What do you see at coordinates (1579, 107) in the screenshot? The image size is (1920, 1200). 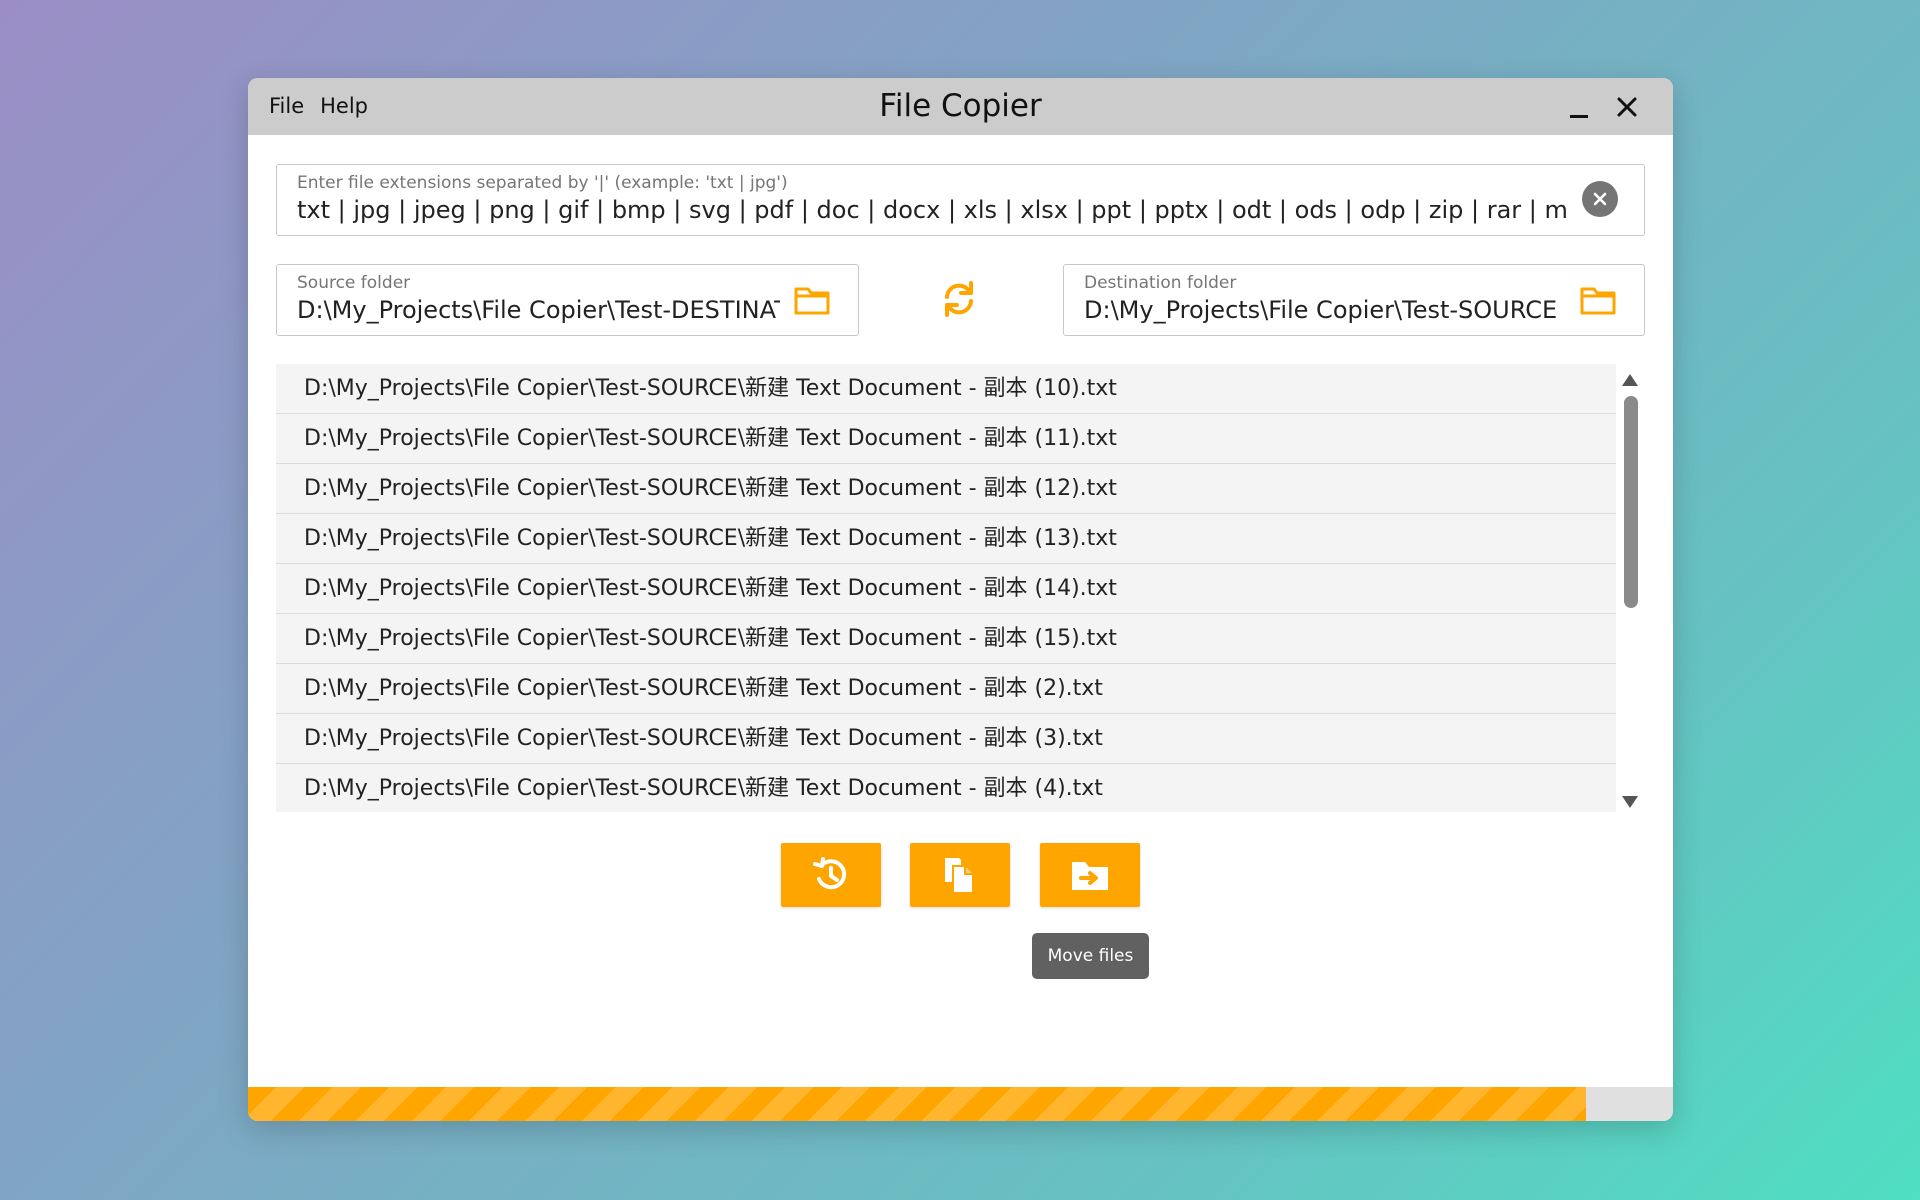 I see `minimize-button` at bounding box center [1579, 107].